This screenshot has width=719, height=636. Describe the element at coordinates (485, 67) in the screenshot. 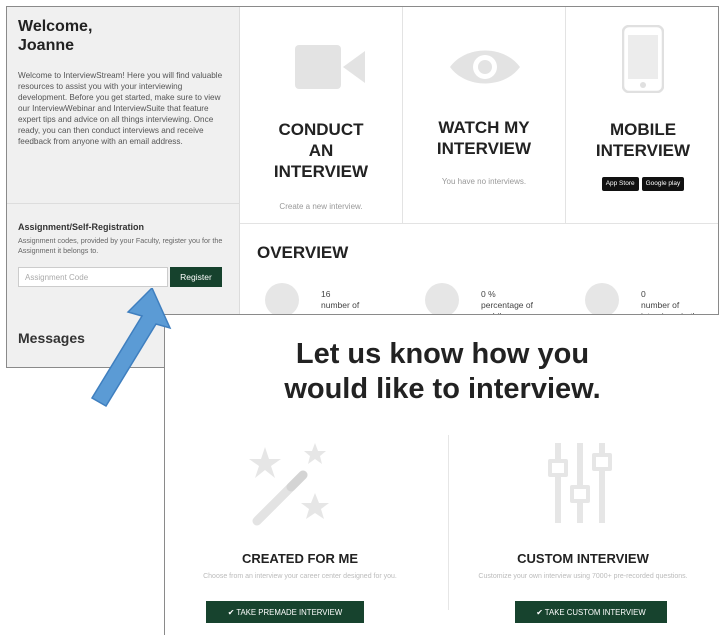

I see `eye-icon` at that location.